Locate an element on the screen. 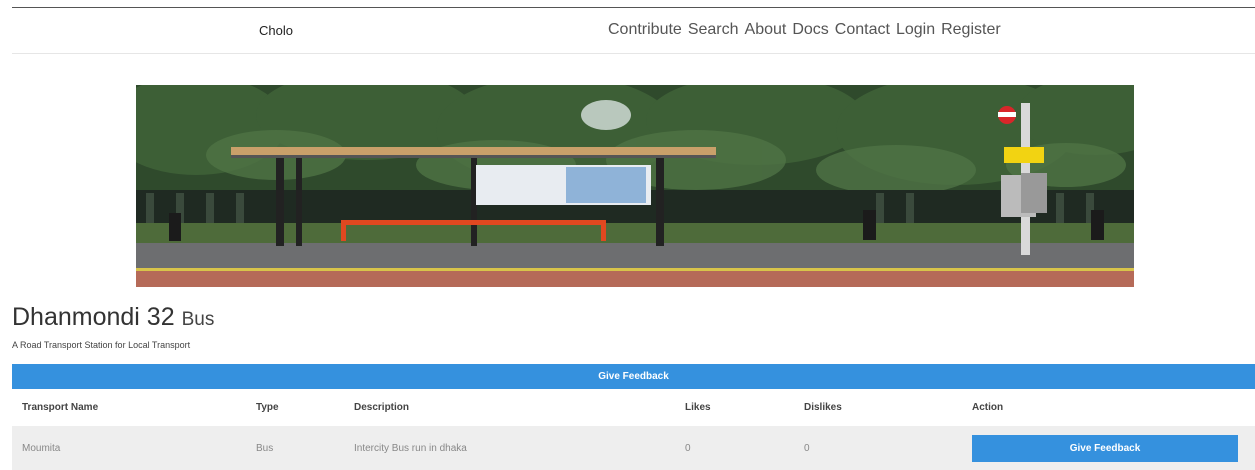  station-name: Dhanmondi 32 is located at coordinates (93, 317).